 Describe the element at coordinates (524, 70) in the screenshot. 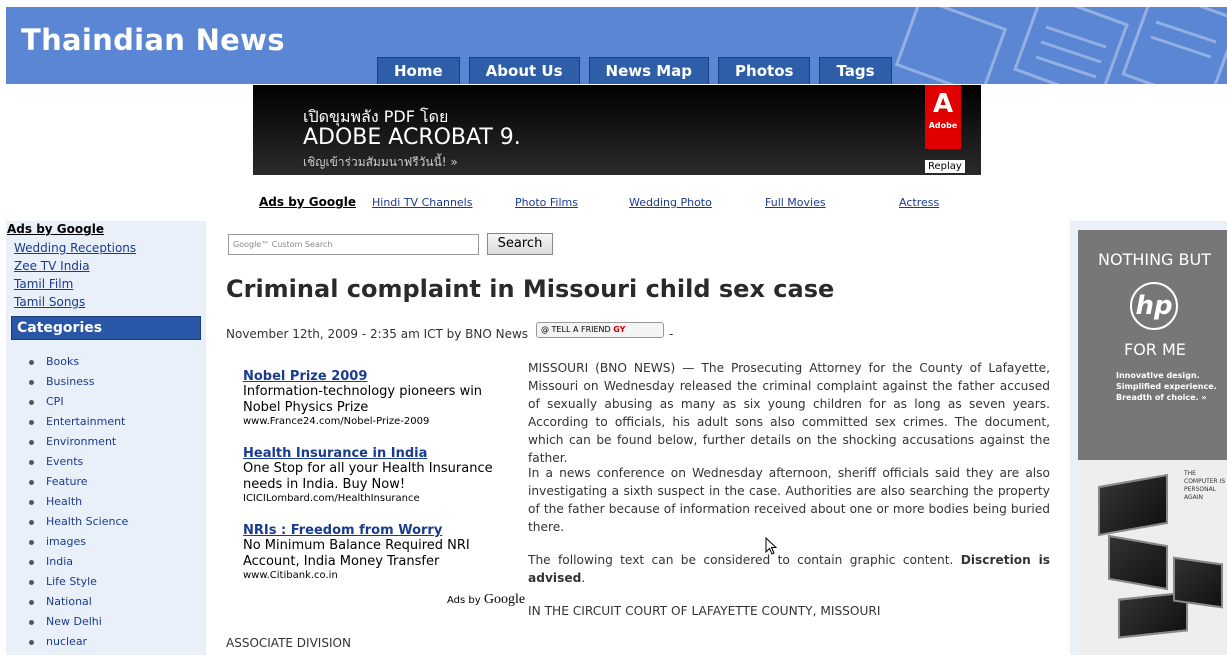

I see `nav-about-us: About Us` at that location.